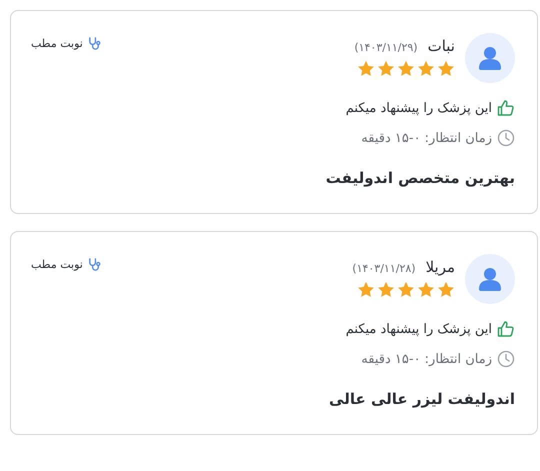  I want to click on review-comment: بهترین متخصص اندولیفت, so click(419, 178).